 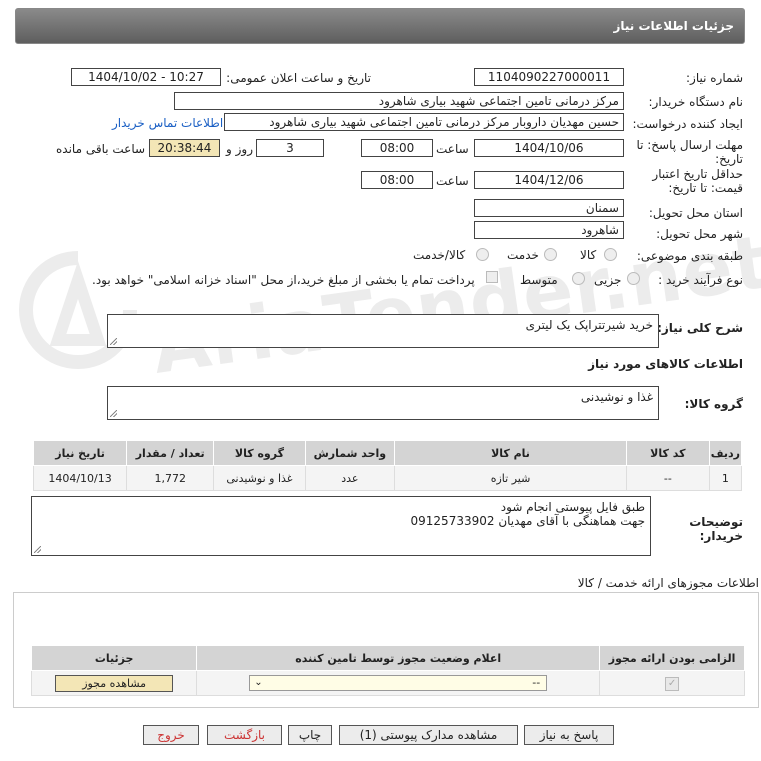 What do you see at coordinates (259, 478) in the screenshot?
I see `cell: غذا و نوشیدنی` at bounding box center [259, 478].